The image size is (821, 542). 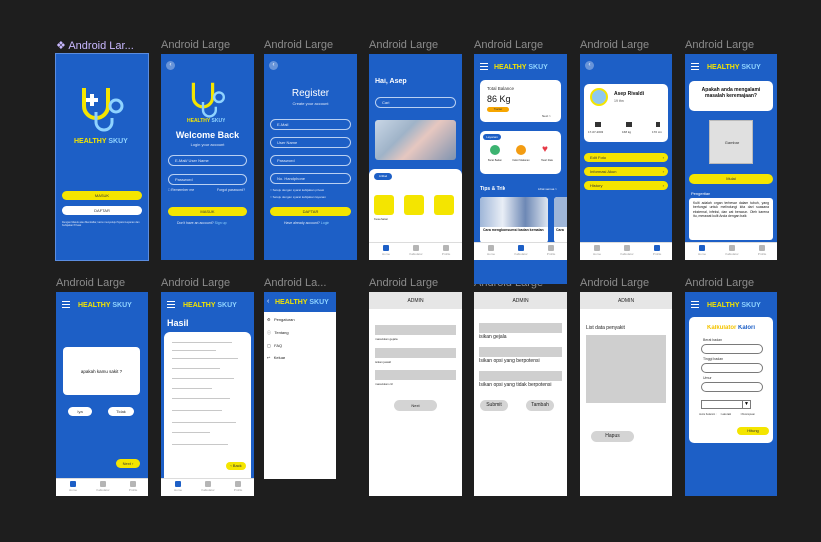 I want to click on weight-input, so click(x=732, y=349).